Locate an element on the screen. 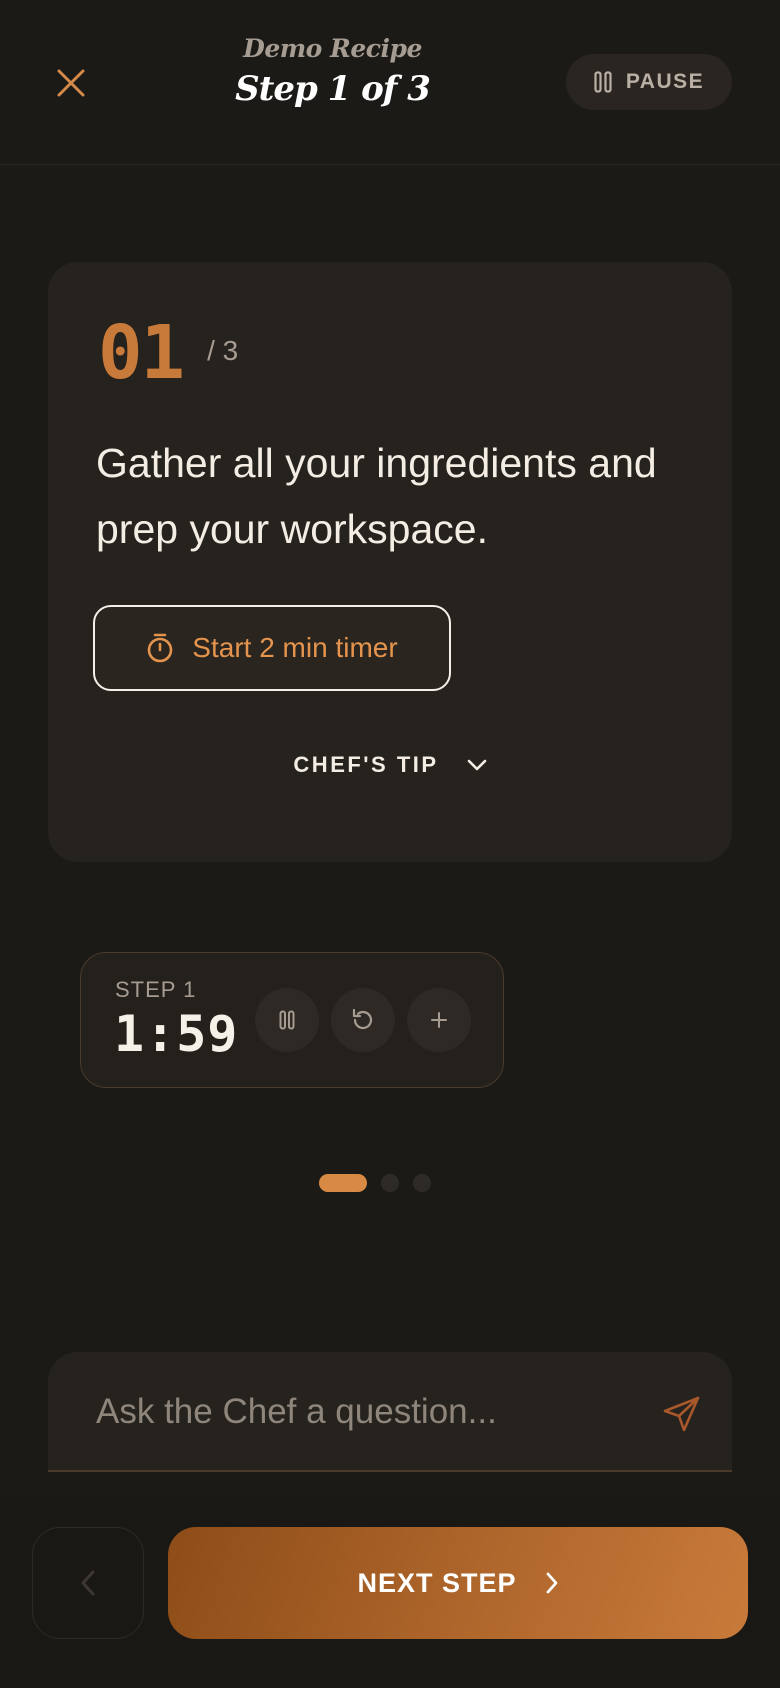 The width and height of the screenshot is (780, 1688). reset-icon is located at coordinates (362, 1019).